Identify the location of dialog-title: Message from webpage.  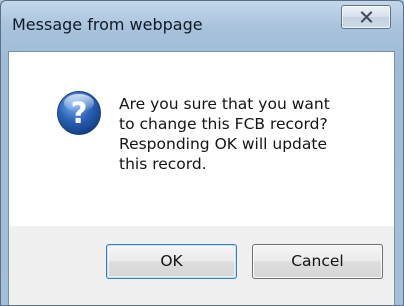
(107, 24).